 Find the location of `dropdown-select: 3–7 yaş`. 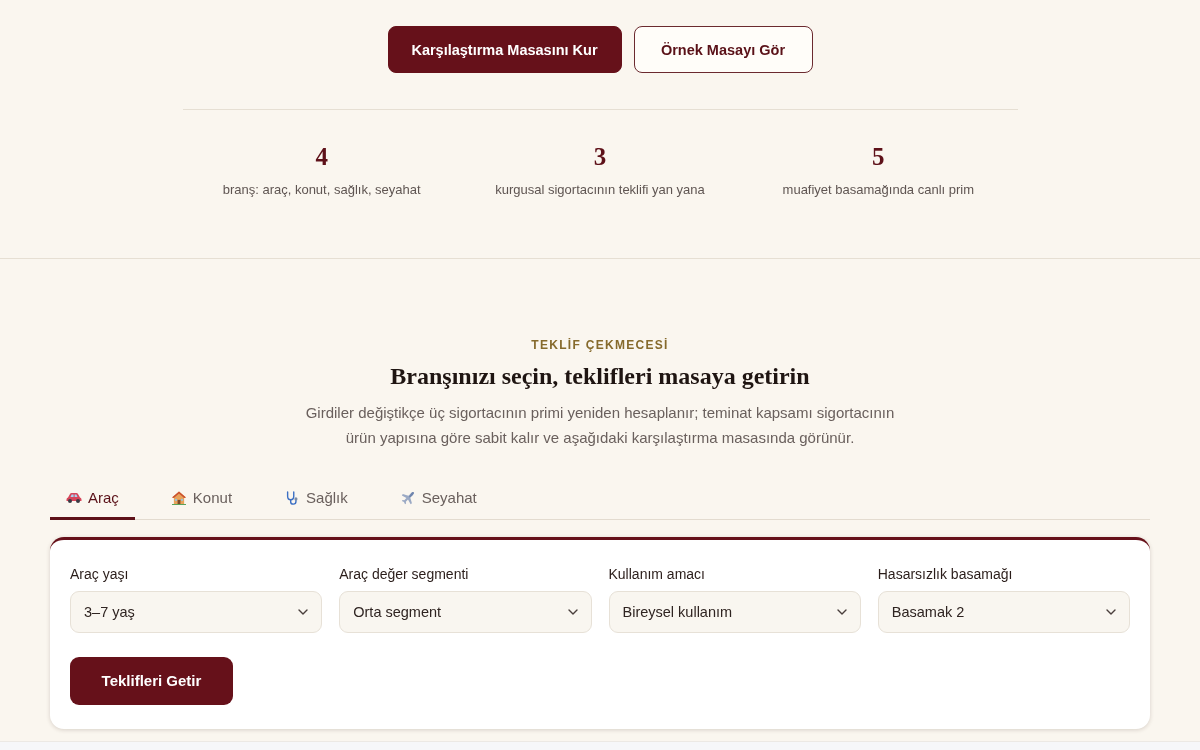

dropdown-select: 3–7 yaş is located at coordinates (196, 611).